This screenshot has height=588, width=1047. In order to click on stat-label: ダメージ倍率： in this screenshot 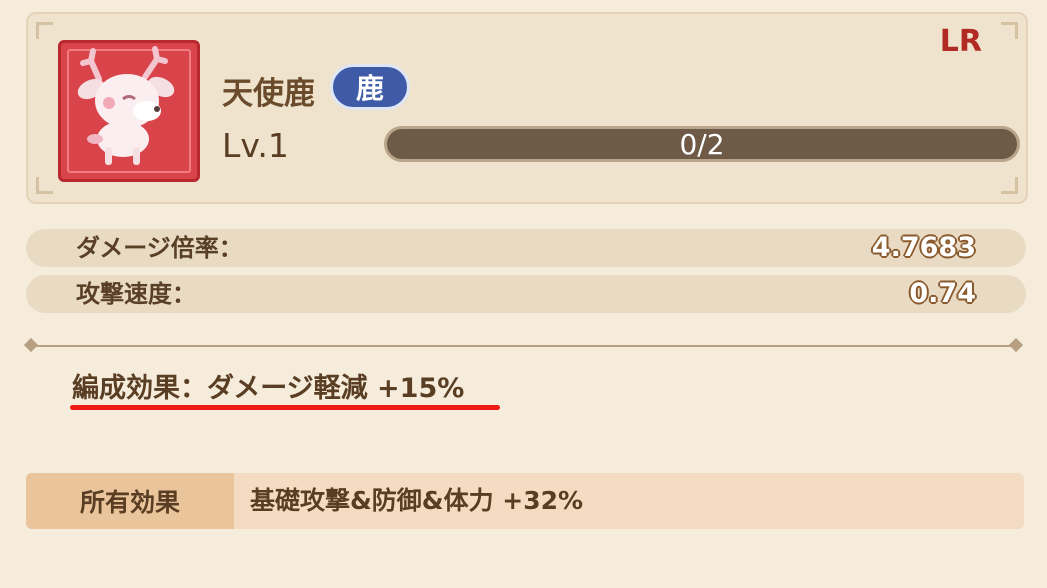, I will do `click(159, 248)`.